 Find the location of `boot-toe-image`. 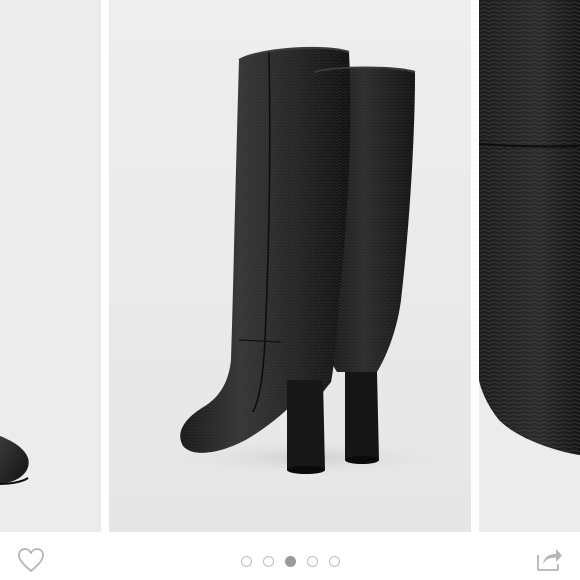

boot-toe-image is located at coordinates (14, 460).